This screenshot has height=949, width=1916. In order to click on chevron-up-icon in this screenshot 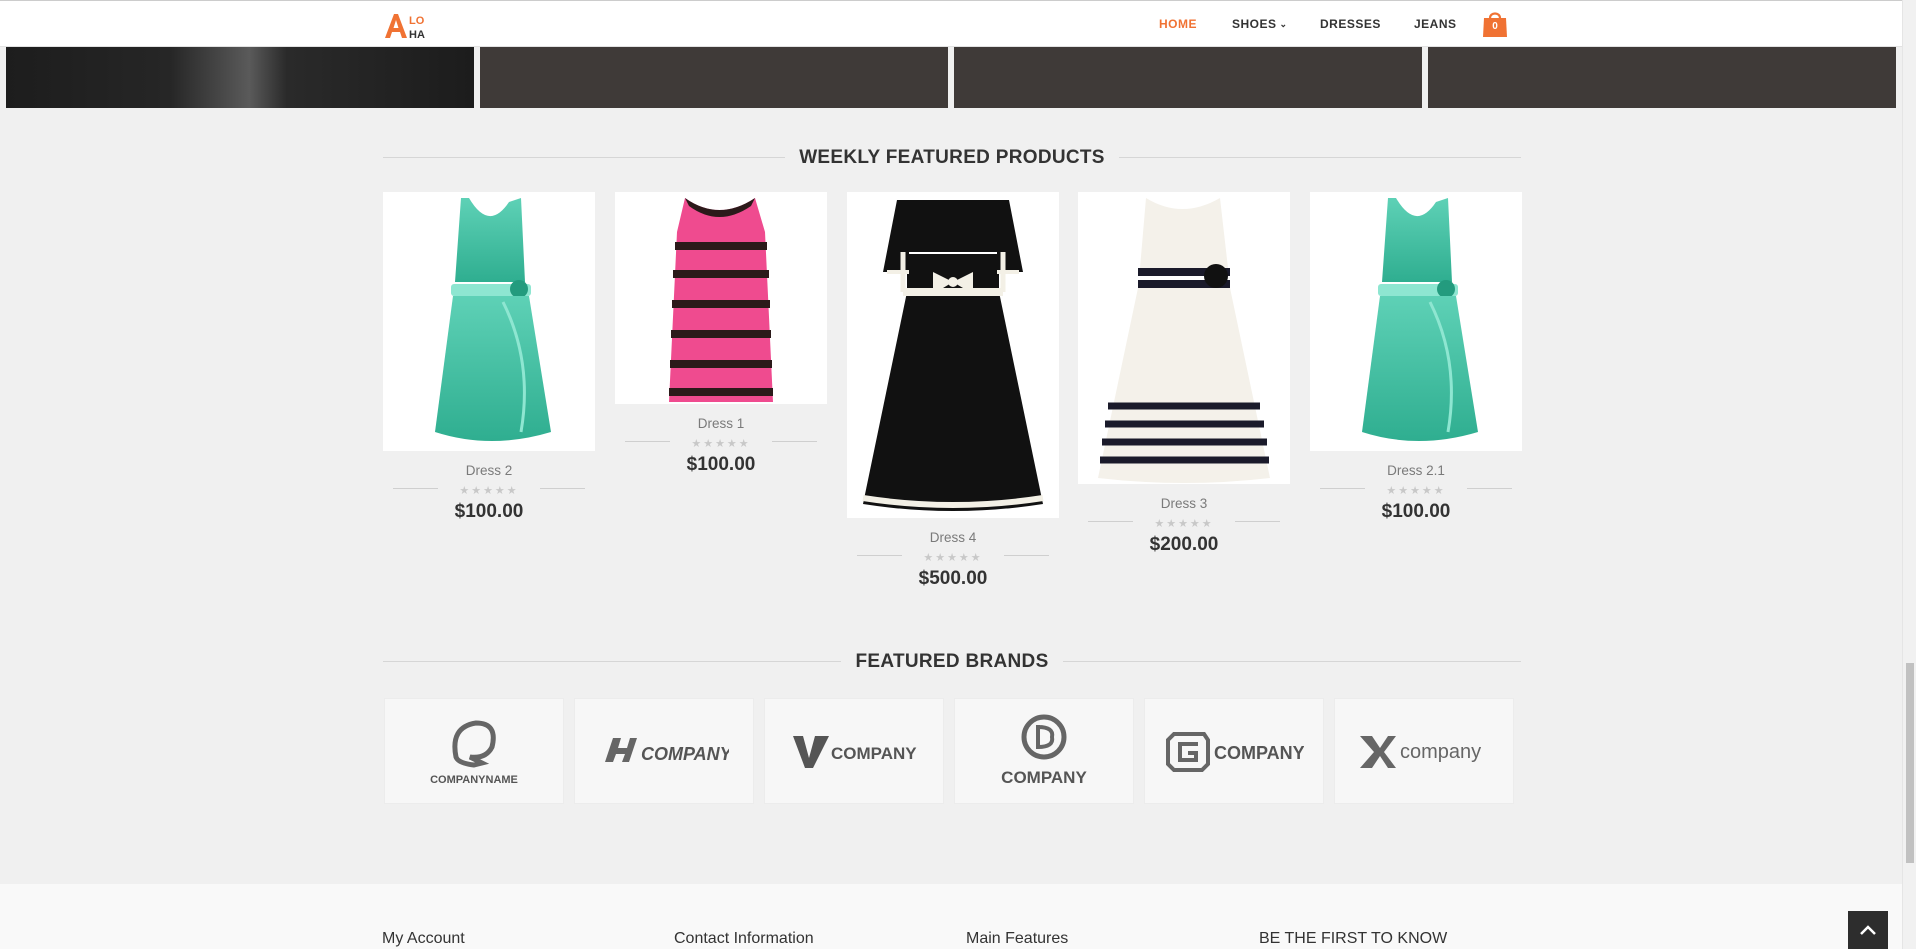, I will do `click(1868, 930)`.